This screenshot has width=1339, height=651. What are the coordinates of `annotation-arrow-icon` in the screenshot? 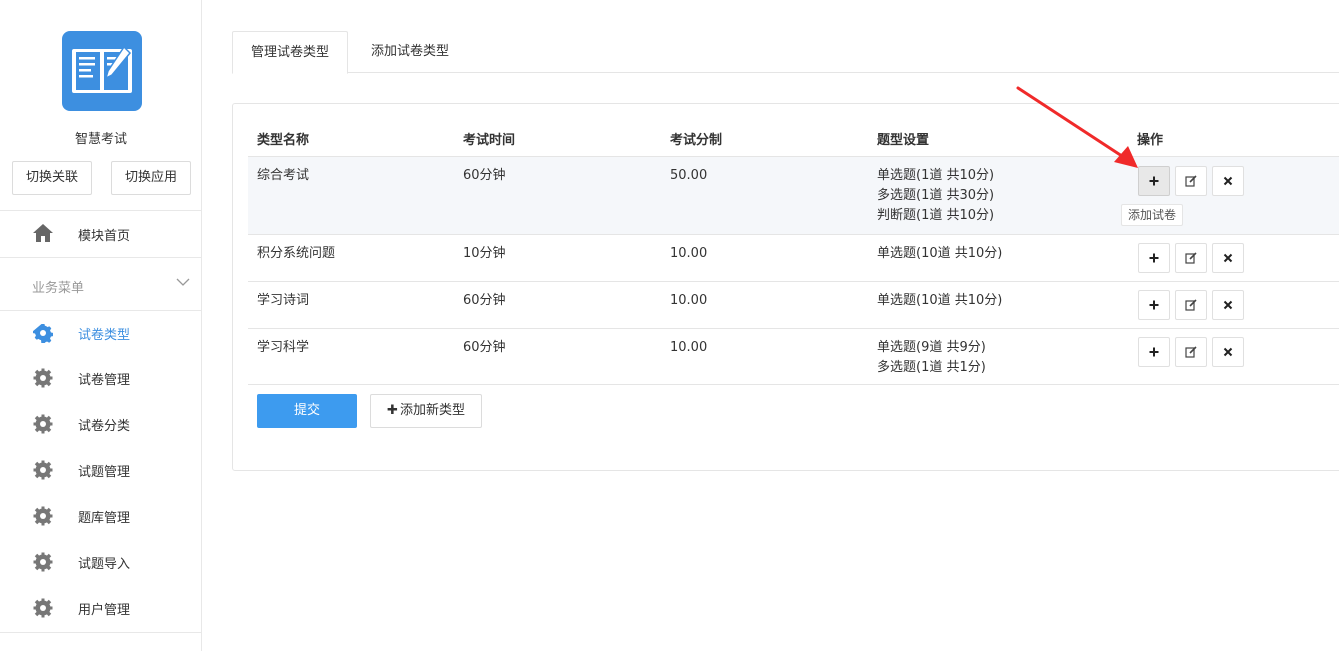 It's located at (1077, 127).